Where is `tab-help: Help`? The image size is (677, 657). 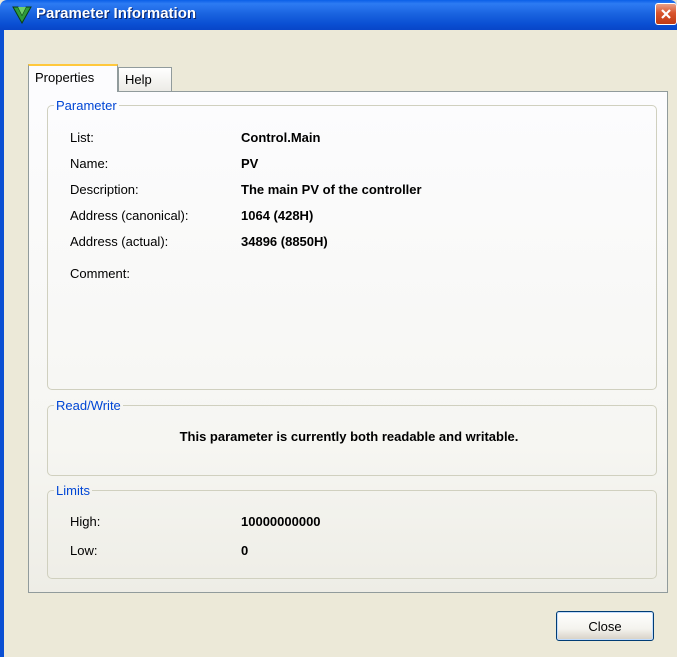
tab-help: Help is located at coordinates (145, 79).